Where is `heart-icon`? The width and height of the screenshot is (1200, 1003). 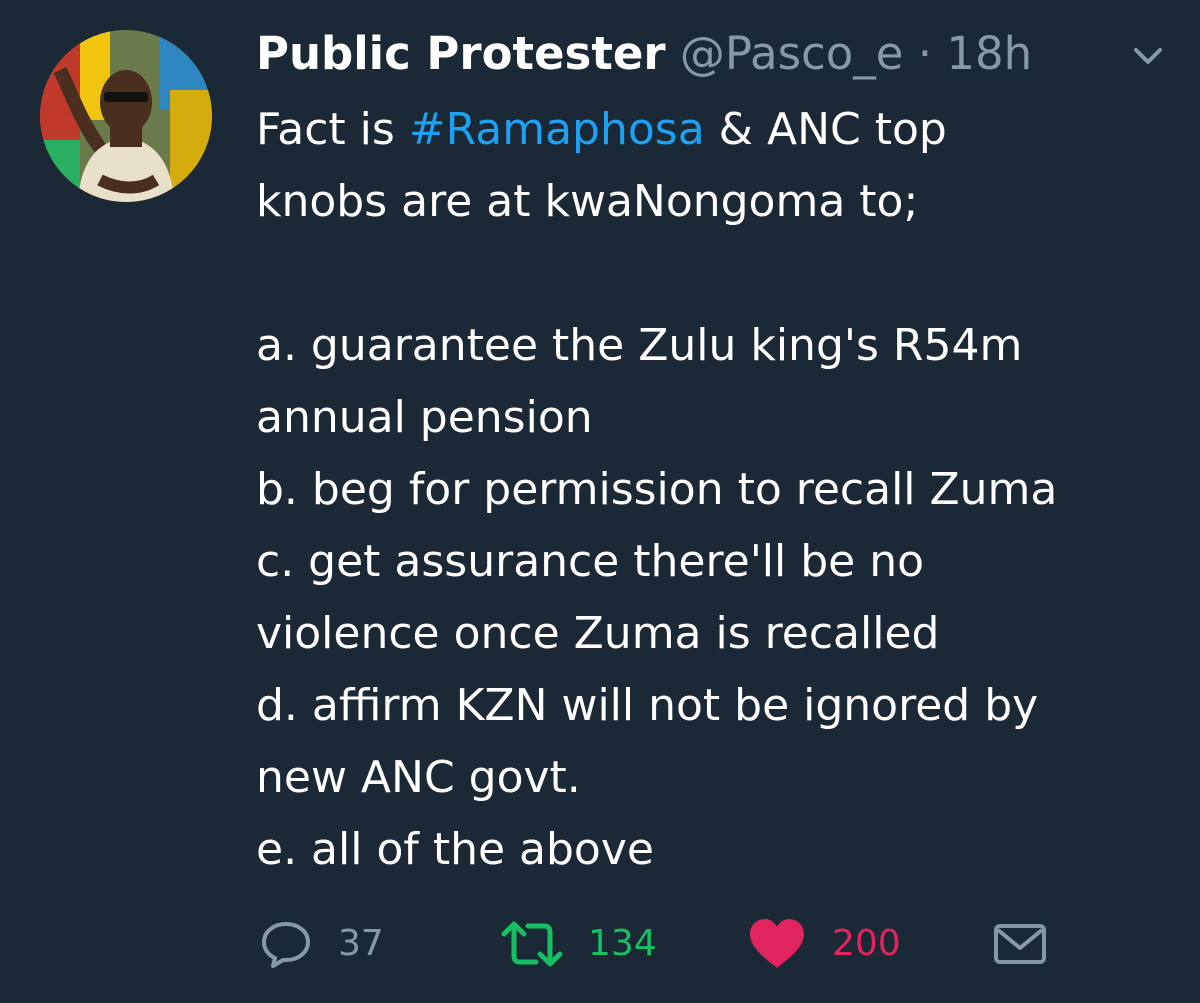
heart-icon is located at coordinates (777, 943).